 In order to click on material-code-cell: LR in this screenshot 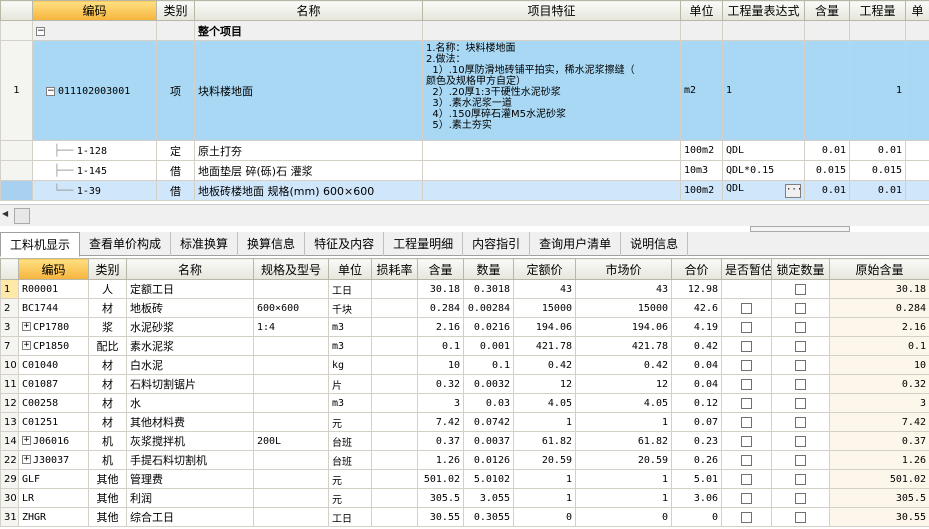, I will do `click(53, 498)`.